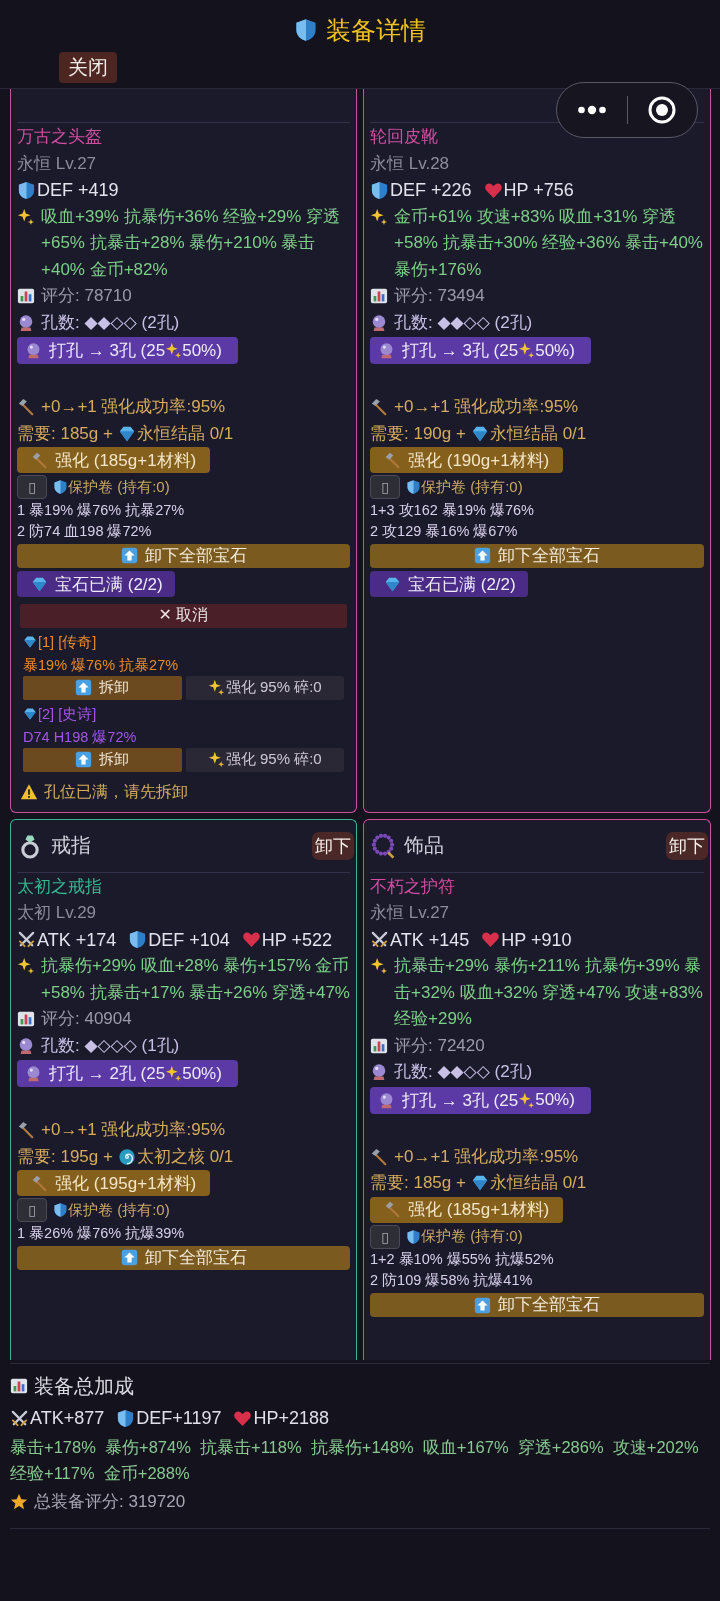 The height and width of the screenshot is (1601, 720). Describe the element at coordinates (439, 296) in the screenshot. I see `score-text: 评分: 73494` at that location.